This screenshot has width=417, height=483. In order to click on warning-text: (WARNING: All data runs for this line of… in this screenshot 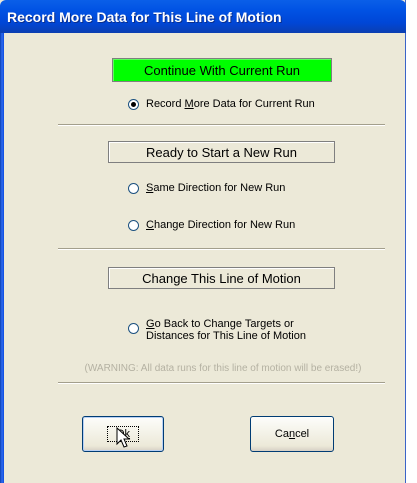, I will do `click(223, 368)`.